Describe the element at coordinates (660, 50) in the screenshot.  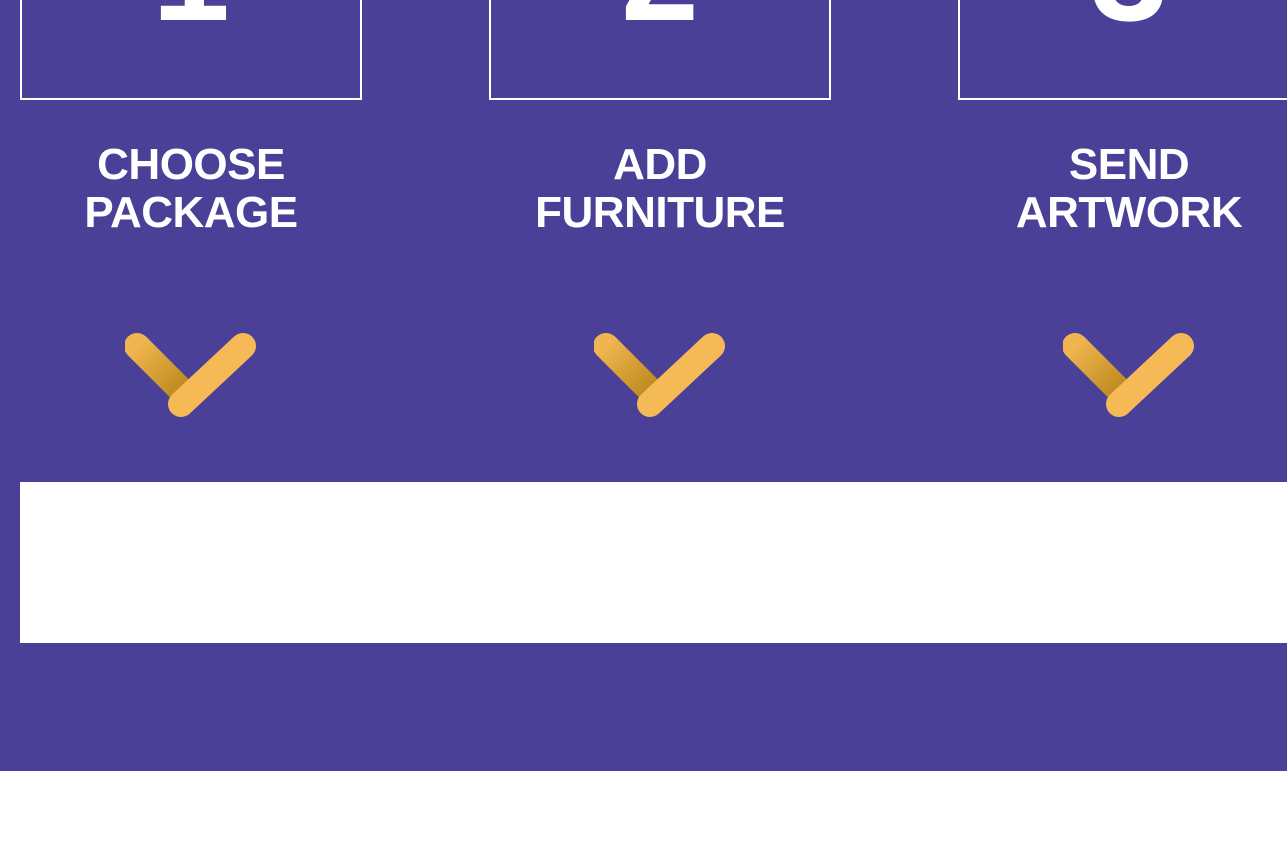
I see `step-number-box: 2` at that location.